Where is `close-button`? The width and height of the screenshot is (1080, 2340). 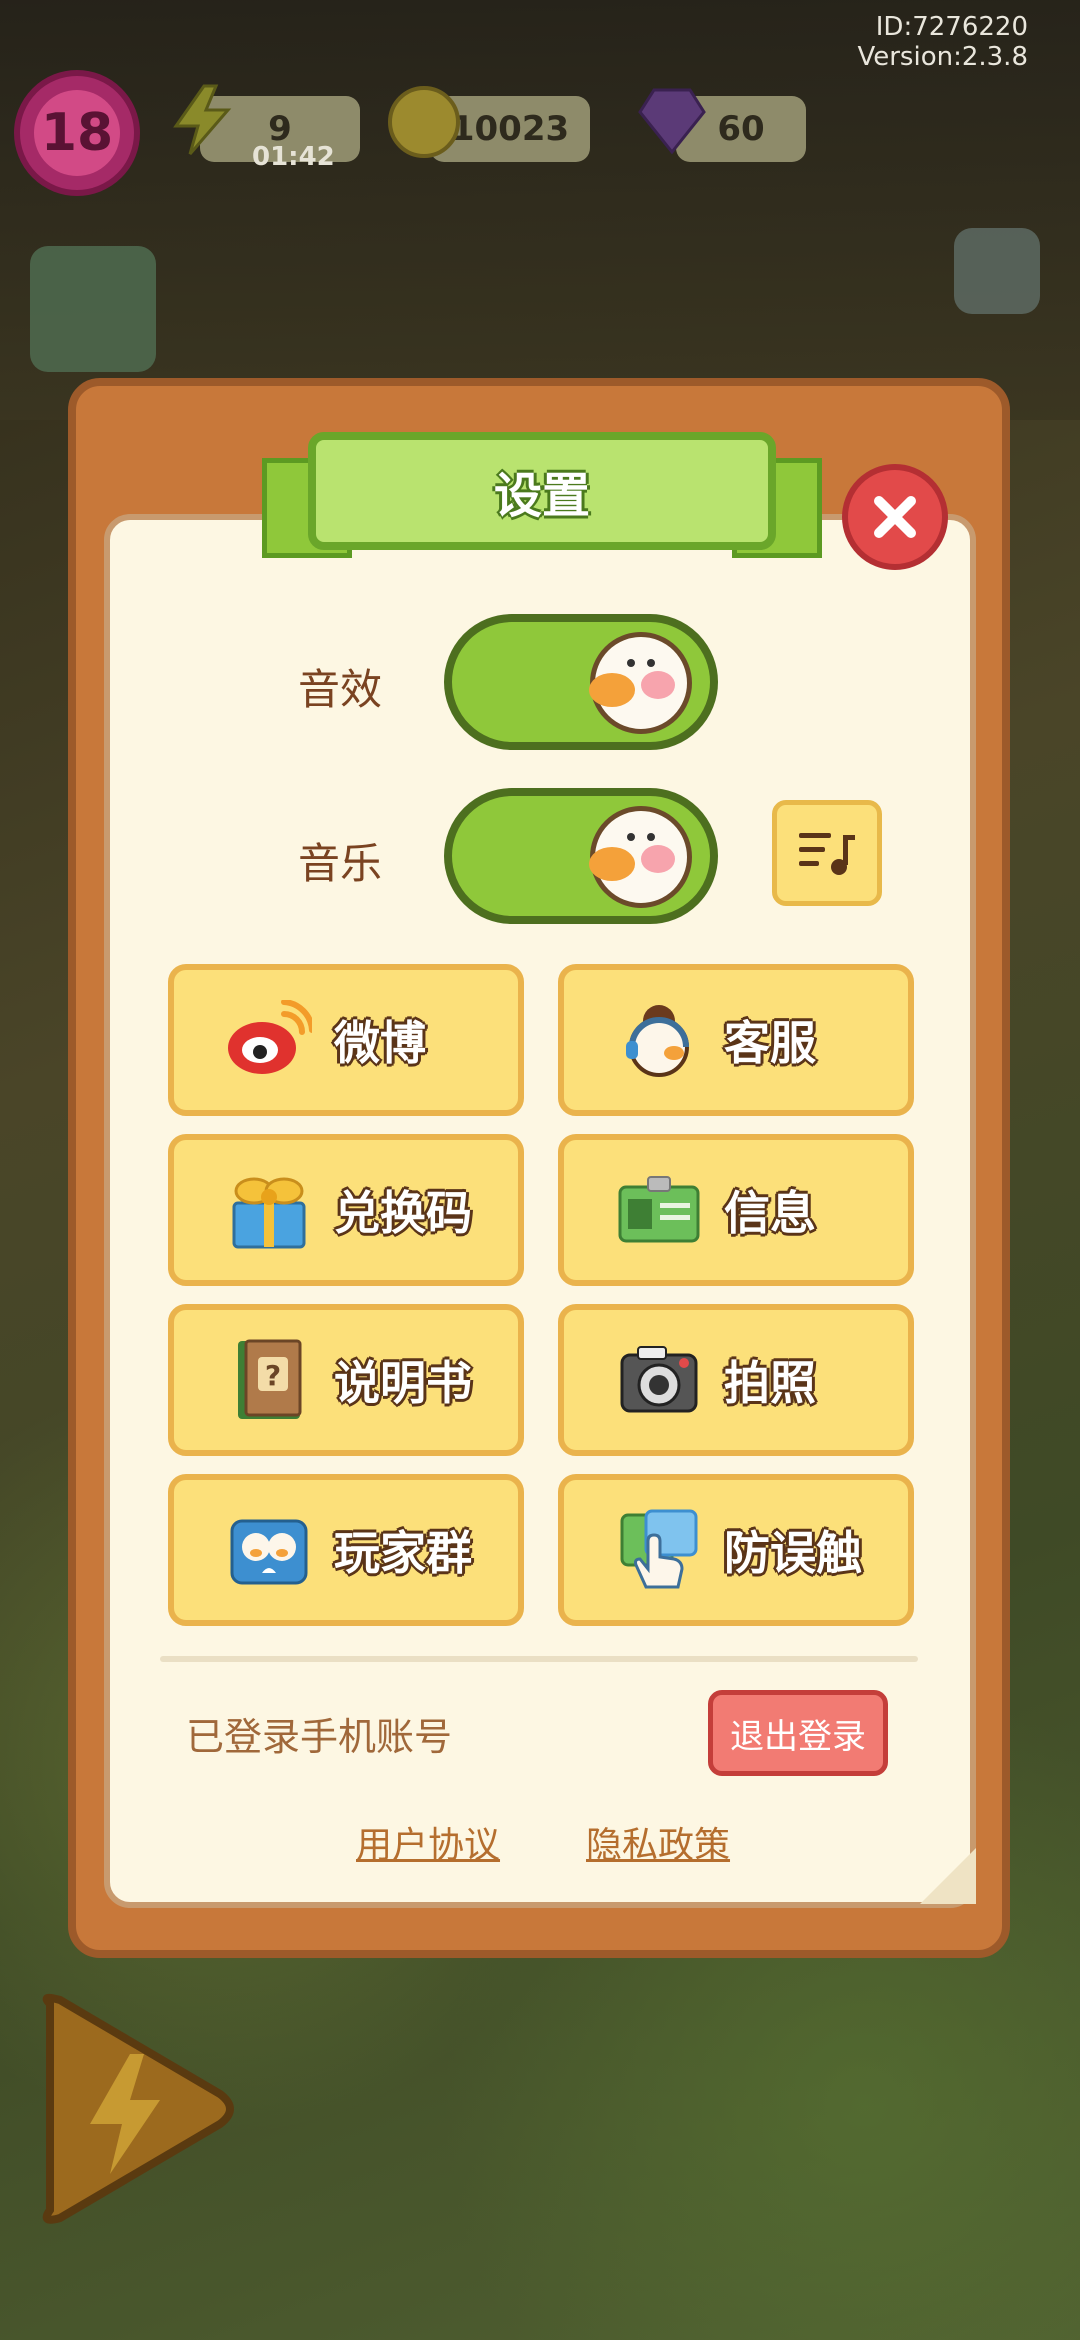 close-button is located at coordinates (895, 517).